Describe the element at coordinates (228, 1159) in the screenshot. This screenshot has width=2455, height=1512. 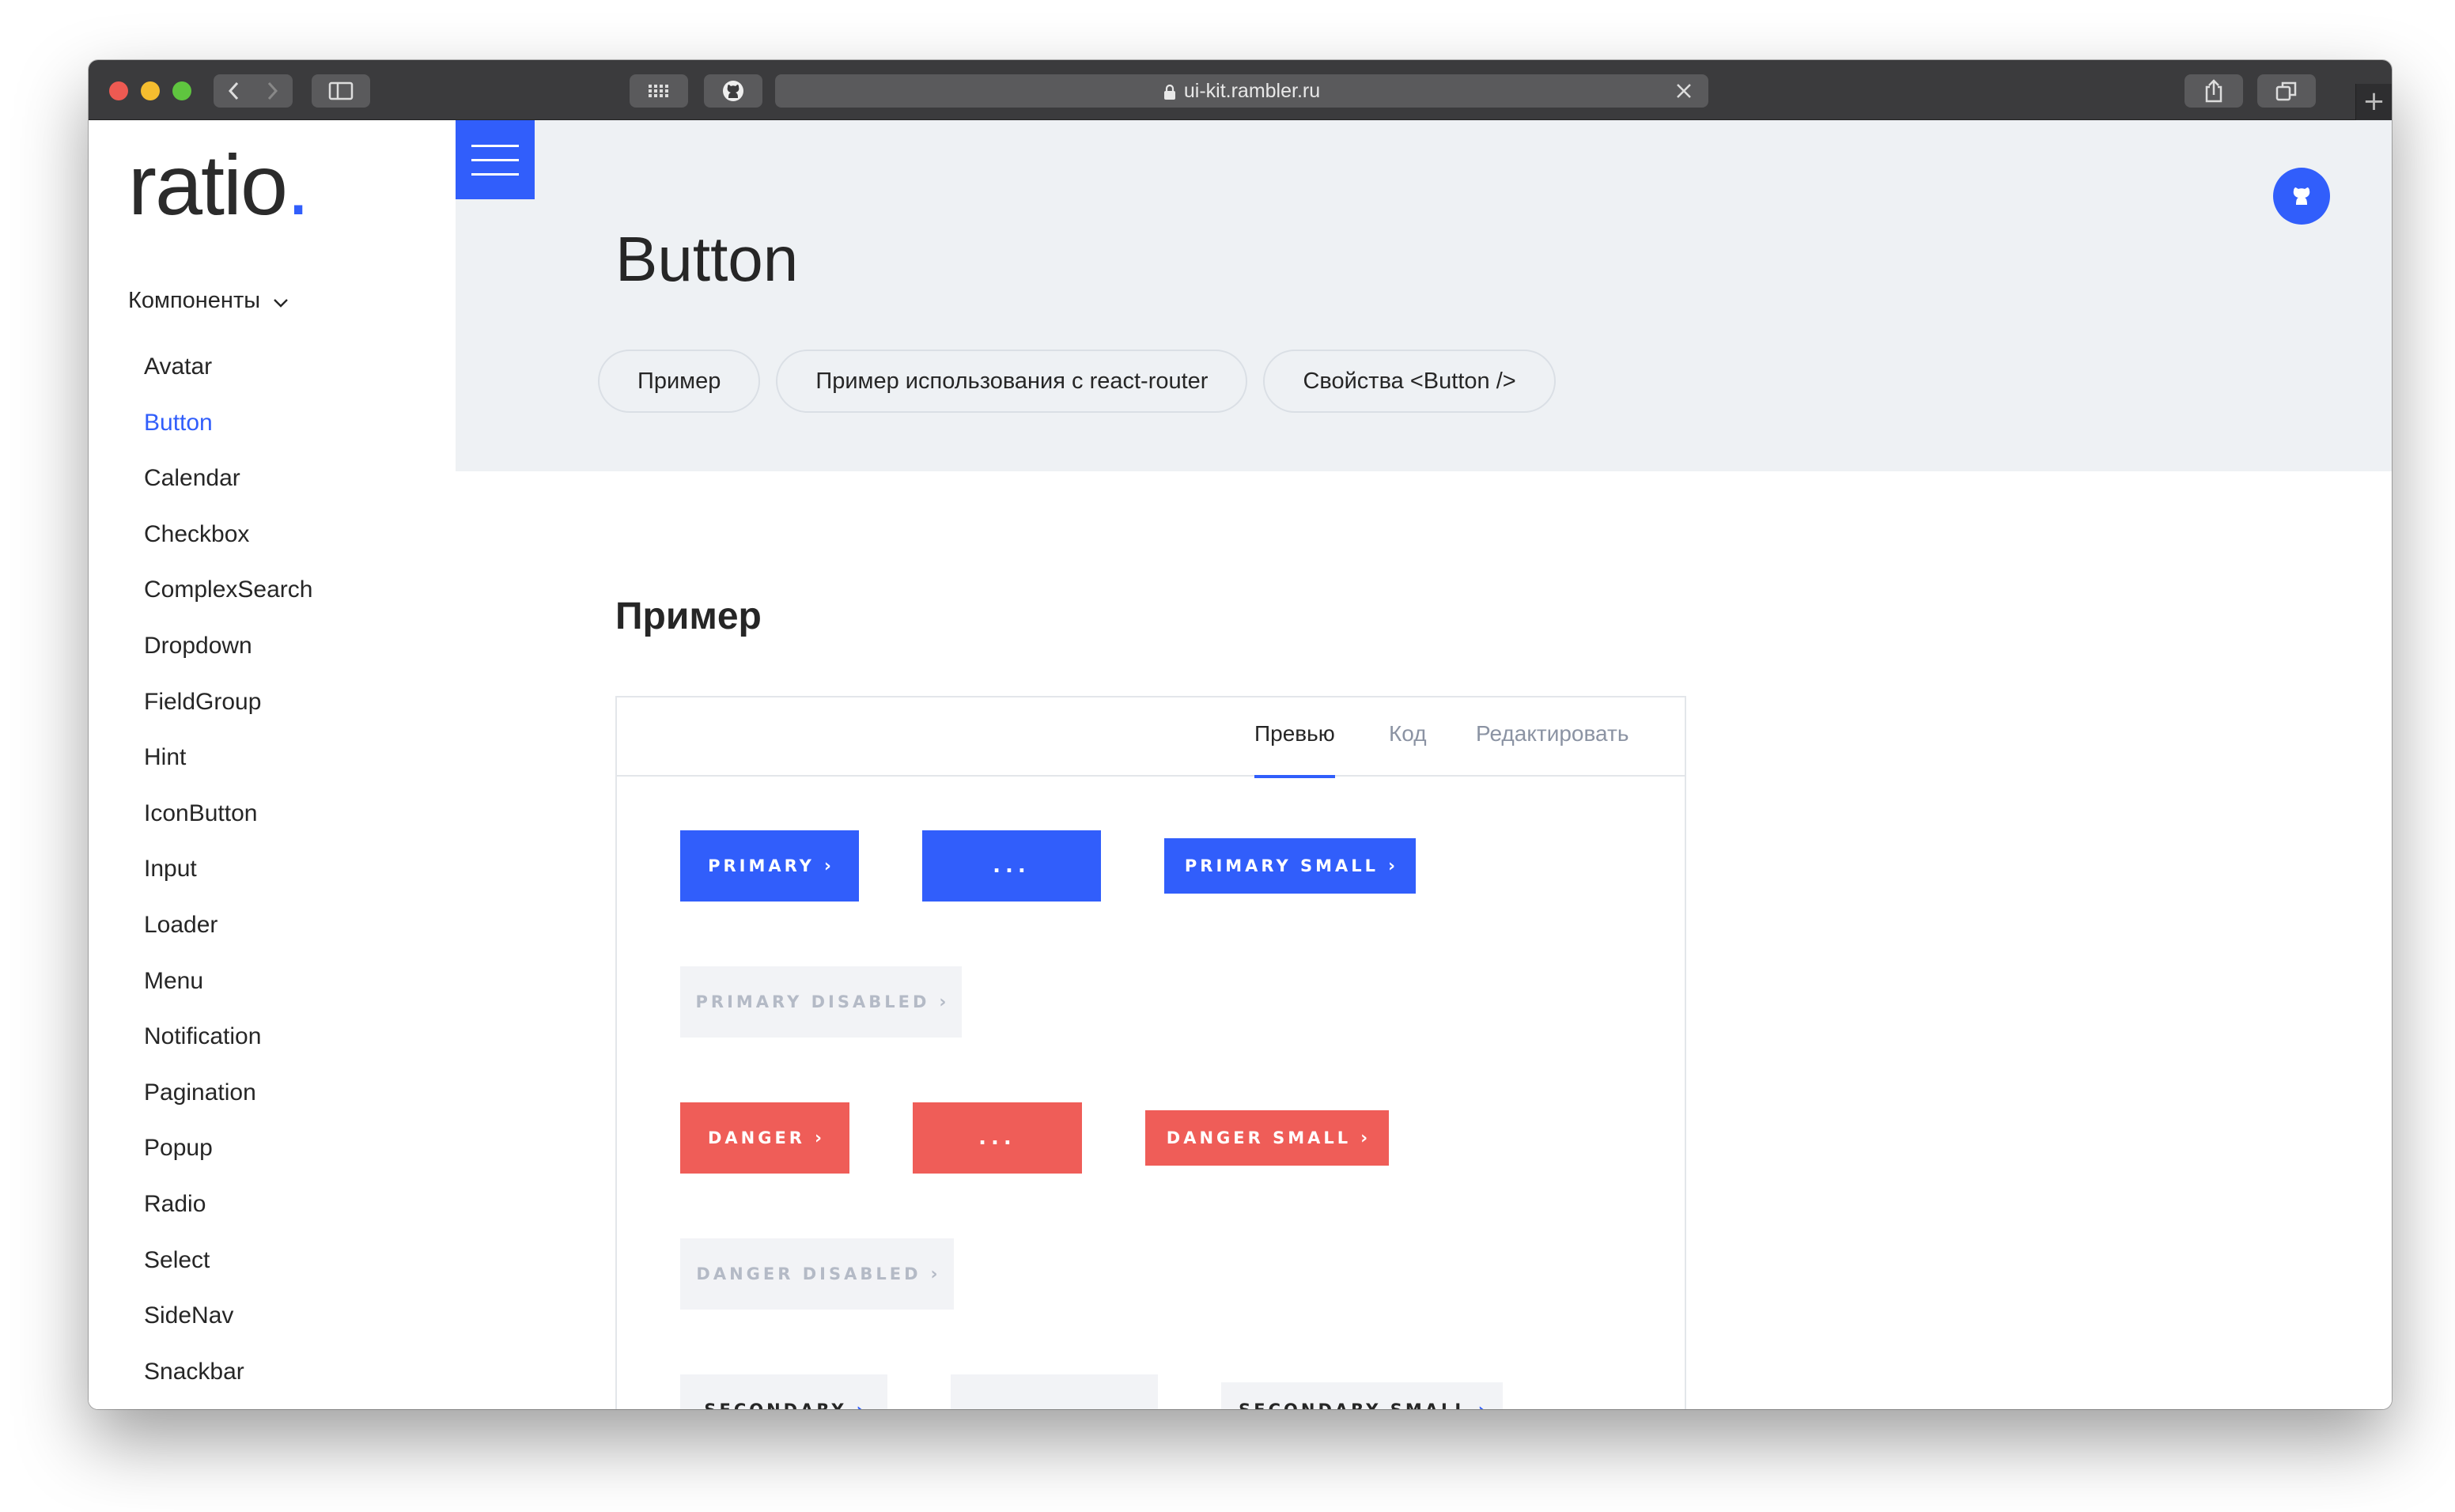
I see `sidebar-item-popup: Popup` at that location.